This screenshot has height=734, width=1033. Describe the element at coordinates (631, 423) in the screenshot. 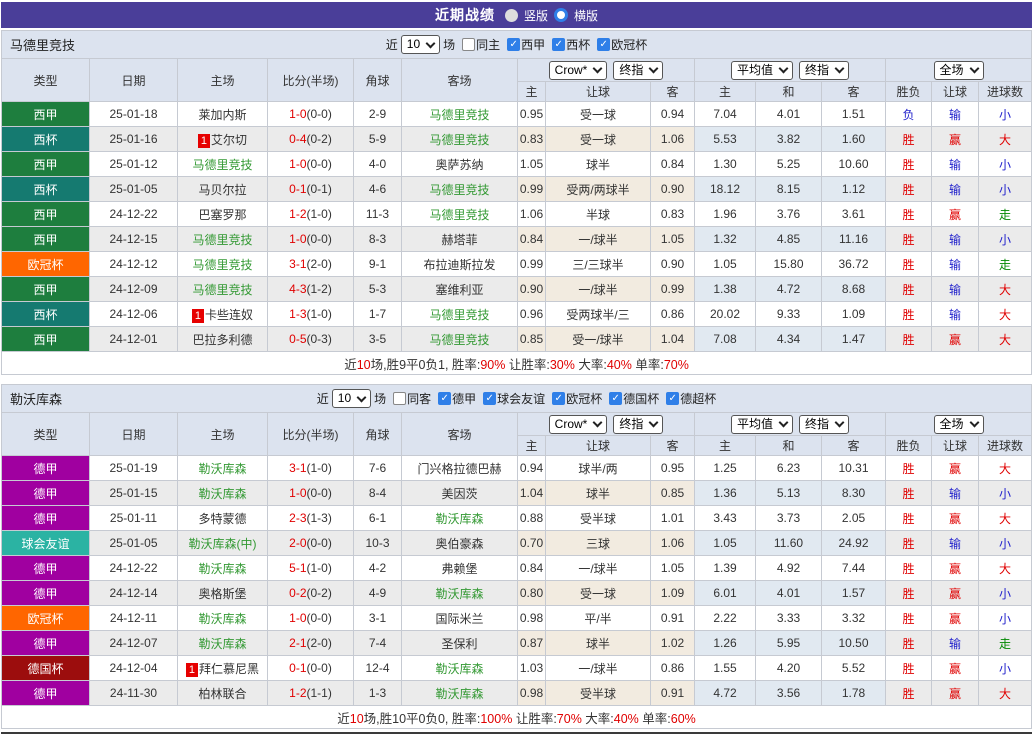

I see `select-value: 终指` at that location.